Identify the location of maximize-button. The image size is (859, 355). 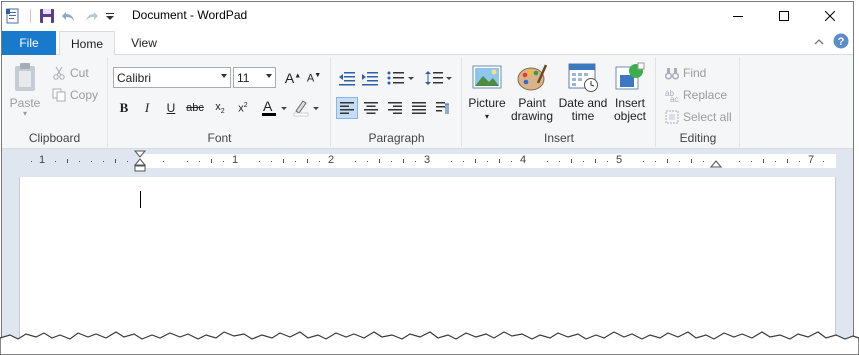
(784, 16).